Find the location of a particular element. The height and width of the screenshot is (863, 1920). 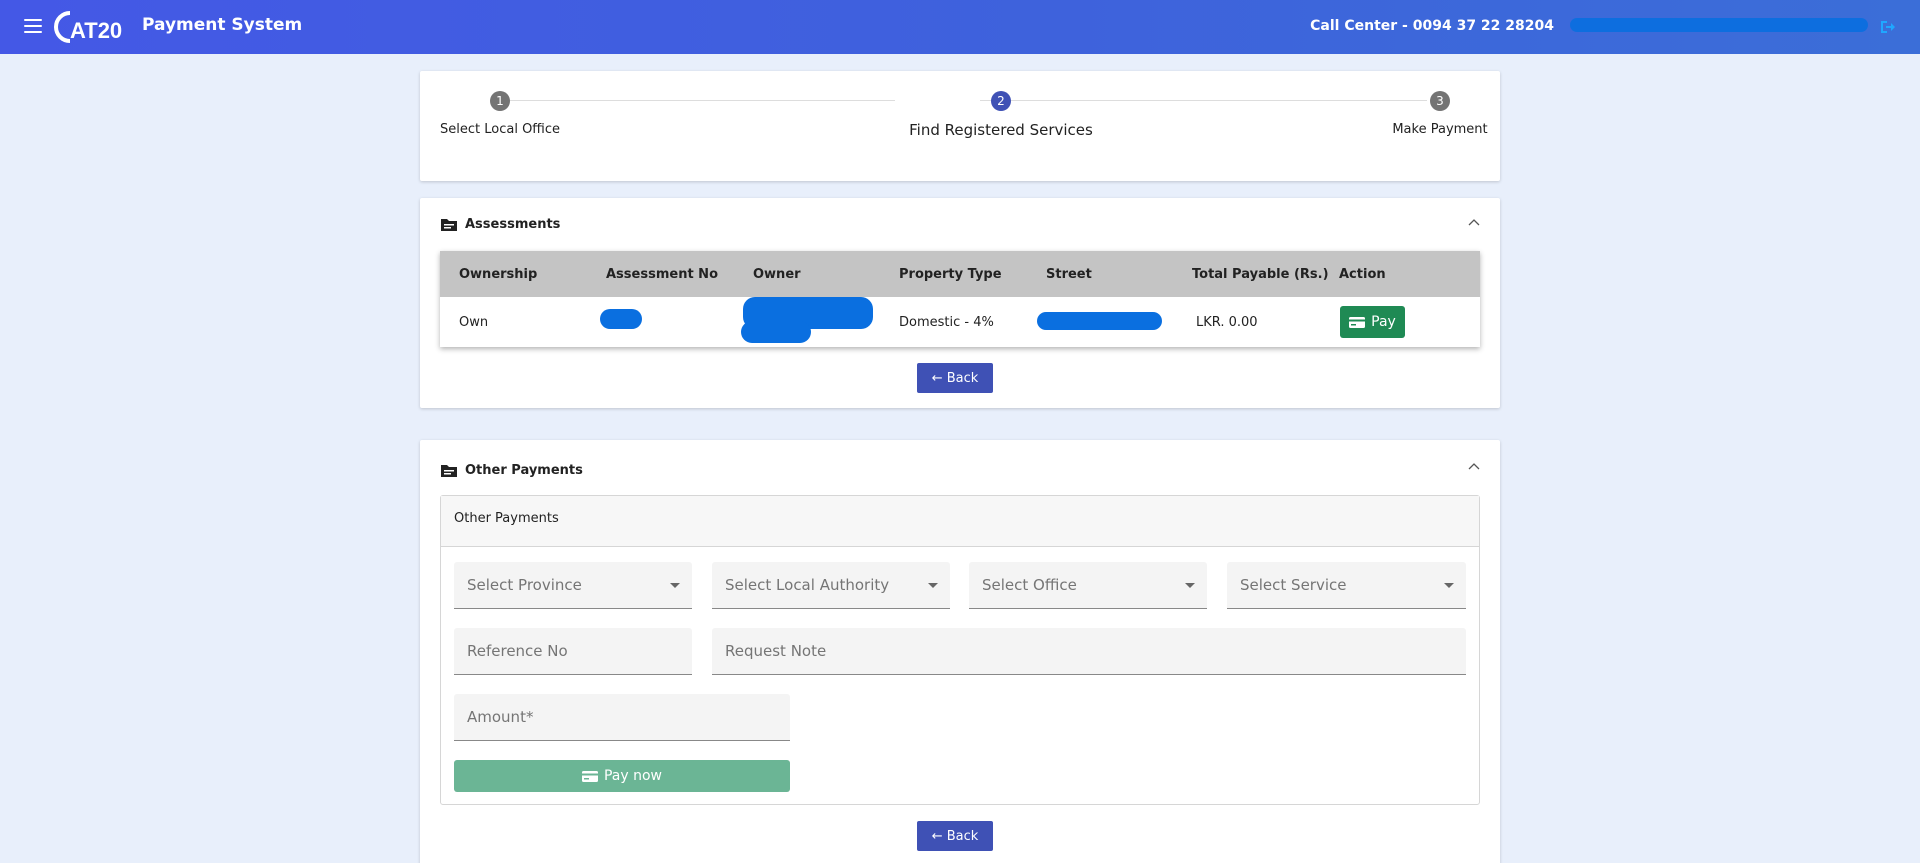

step-select-local-office: 1 Select Local Office is located at coordinates (500, 114).